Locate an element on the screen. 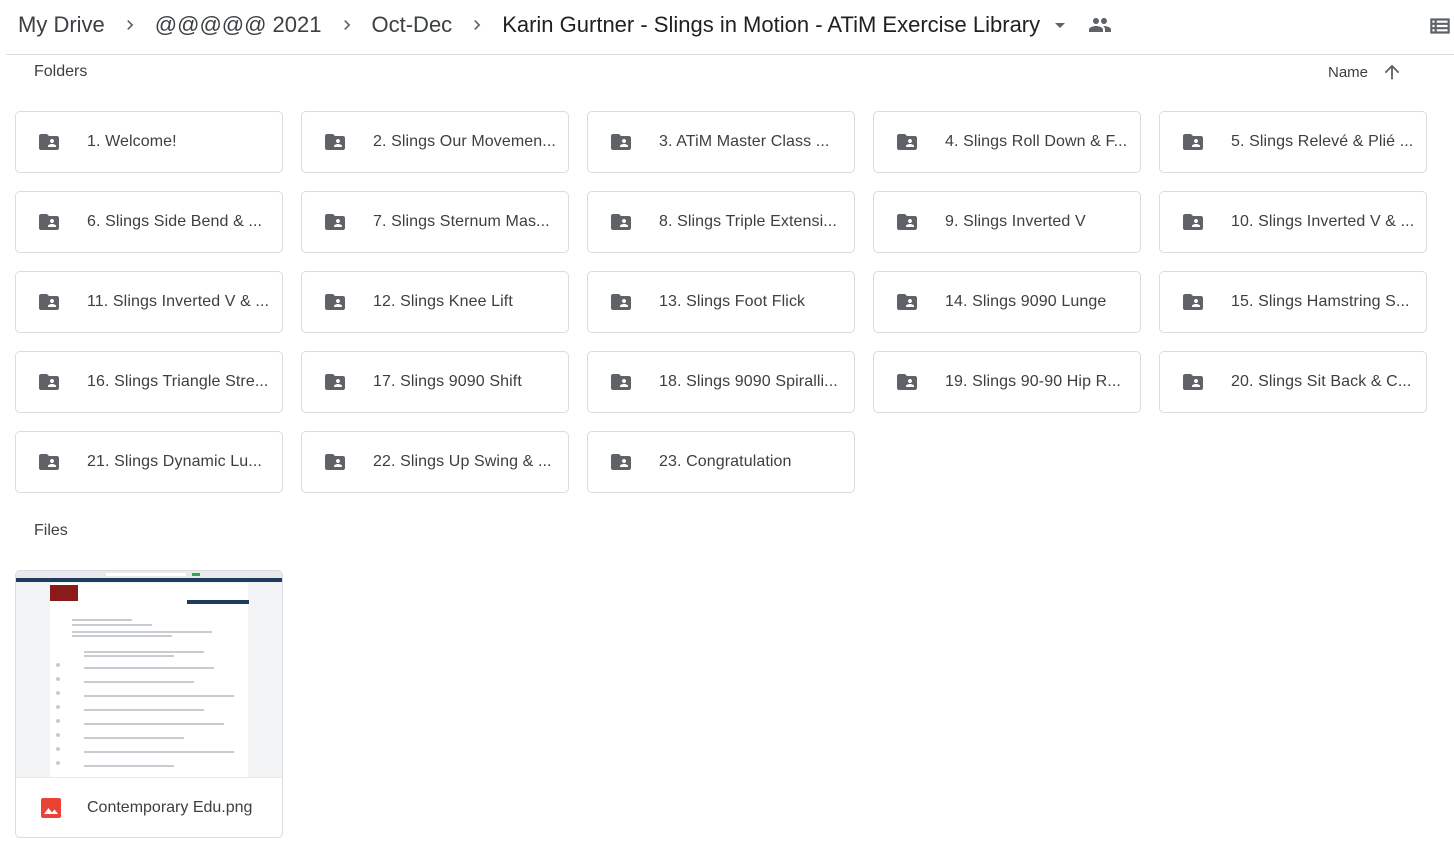  folder-item: 17. Slings 9090 Shift is located at coordinates (435, 382).